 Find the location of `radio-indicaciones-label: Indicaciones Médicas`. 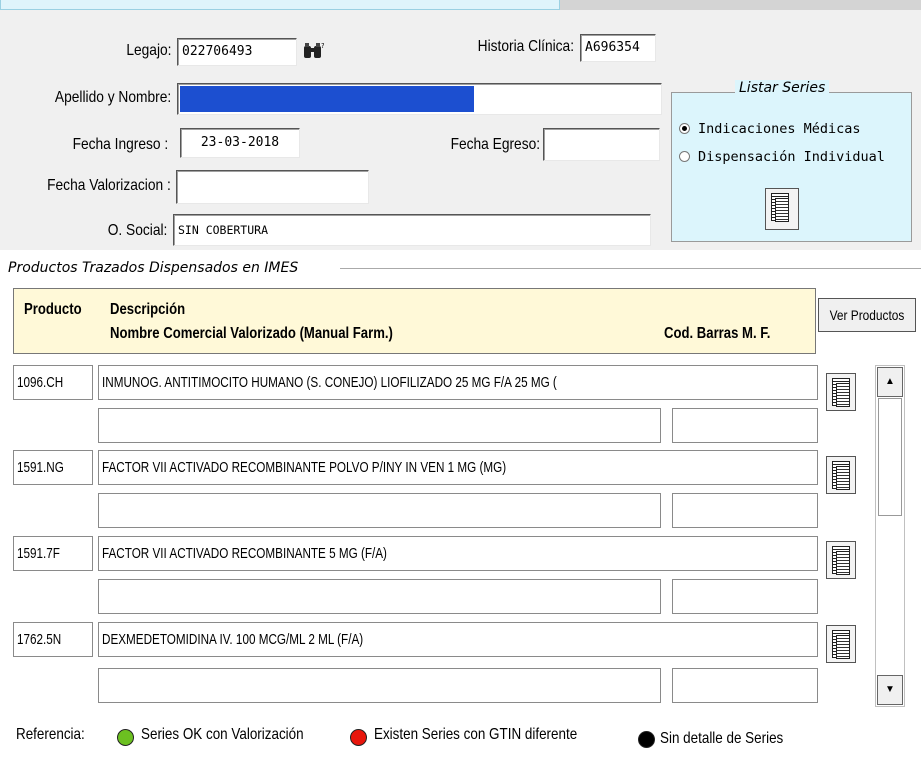

radio-indicaciones-label: Indicaciones Médicas is located at coordinates (779, 129).